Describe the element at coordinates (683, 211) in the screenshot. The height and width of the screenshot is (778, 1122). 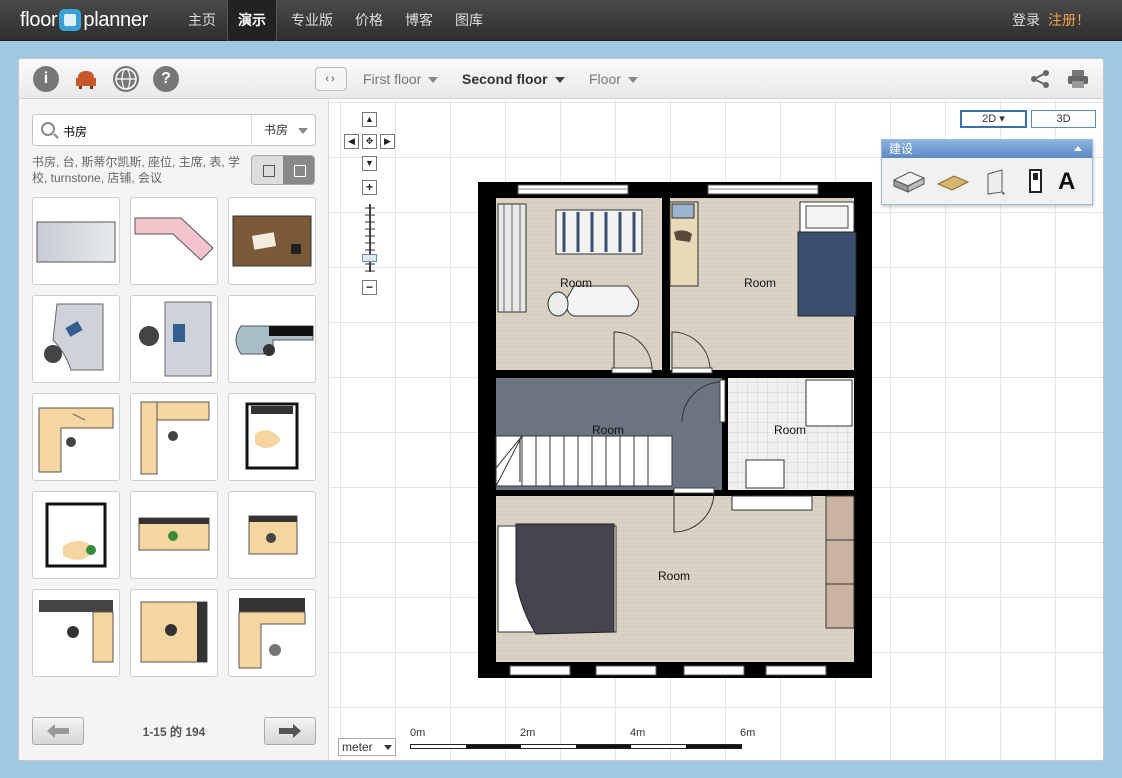
I see `monitor` at that location.